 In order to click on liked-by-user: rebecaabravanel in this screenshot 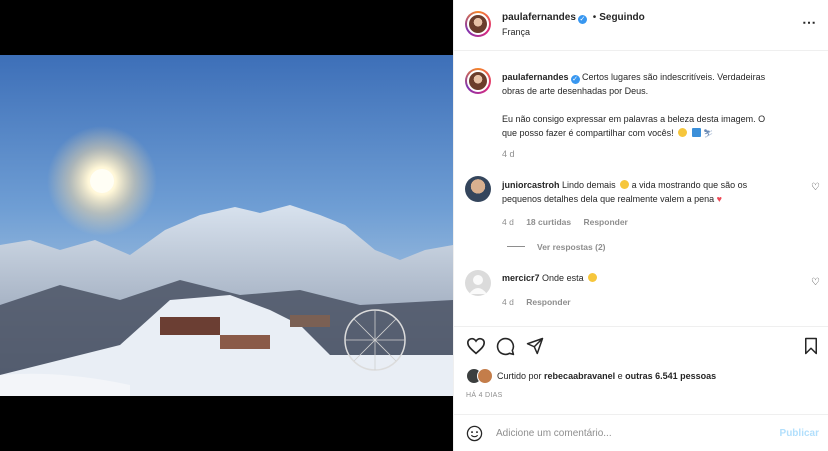, I will do `click(579, 376)`.